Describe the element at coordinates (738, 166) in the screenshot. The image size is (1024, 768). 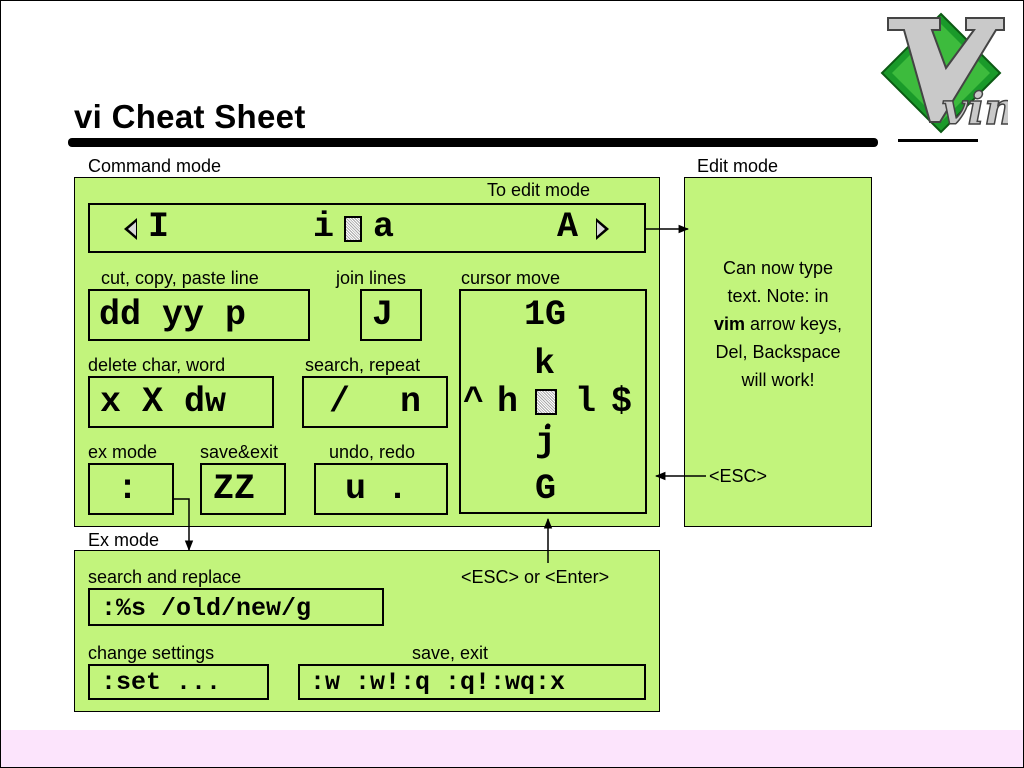
I see `edit-mode-label: Edit mode` at that location.